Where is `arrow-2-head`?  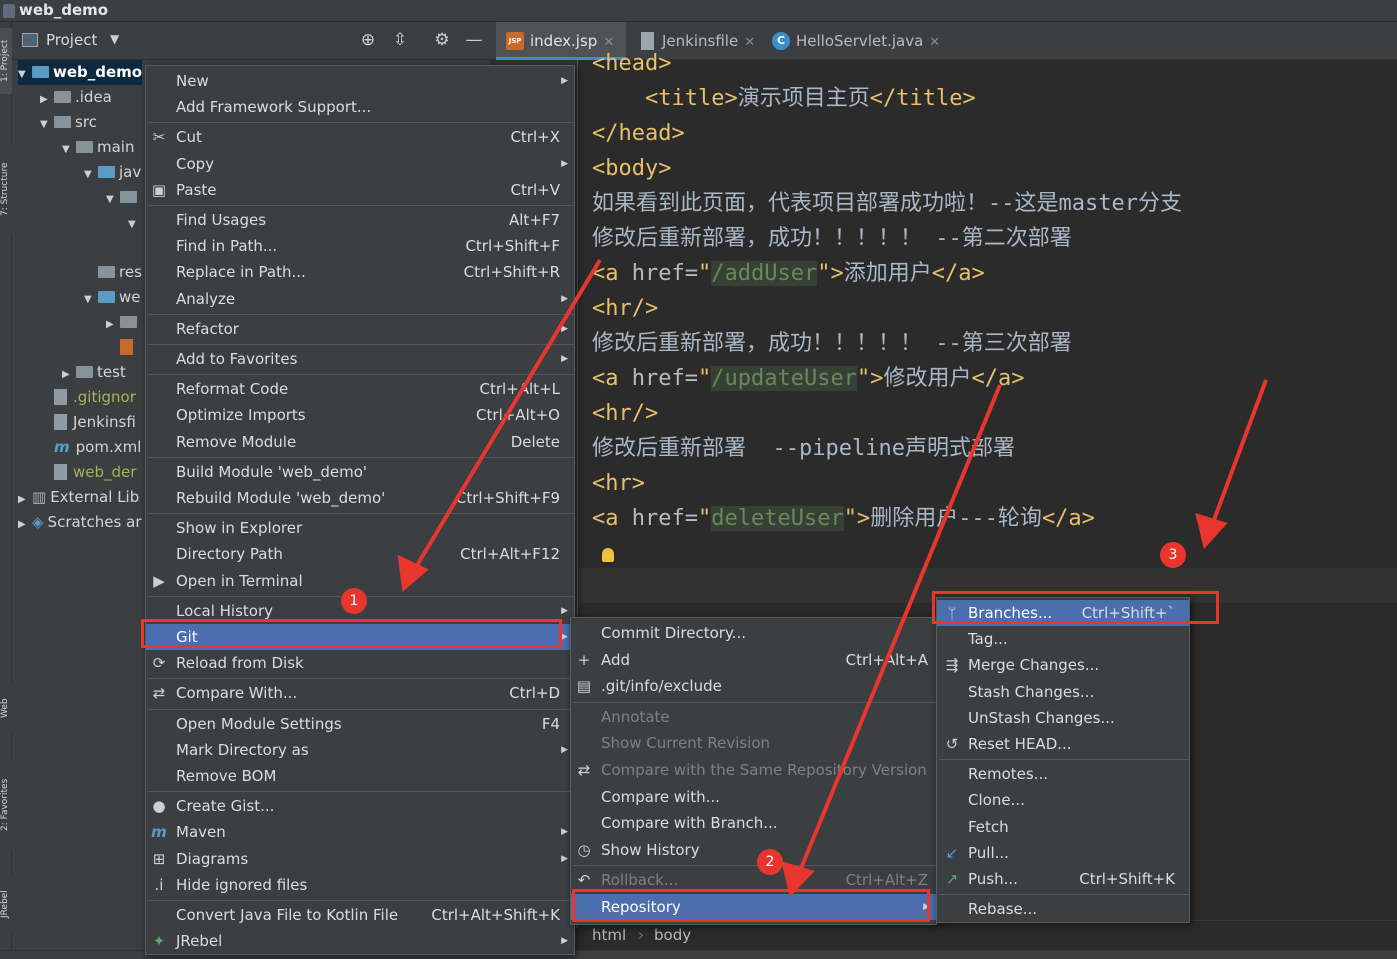
arrow-2-head is located at coordinates (798, 879).